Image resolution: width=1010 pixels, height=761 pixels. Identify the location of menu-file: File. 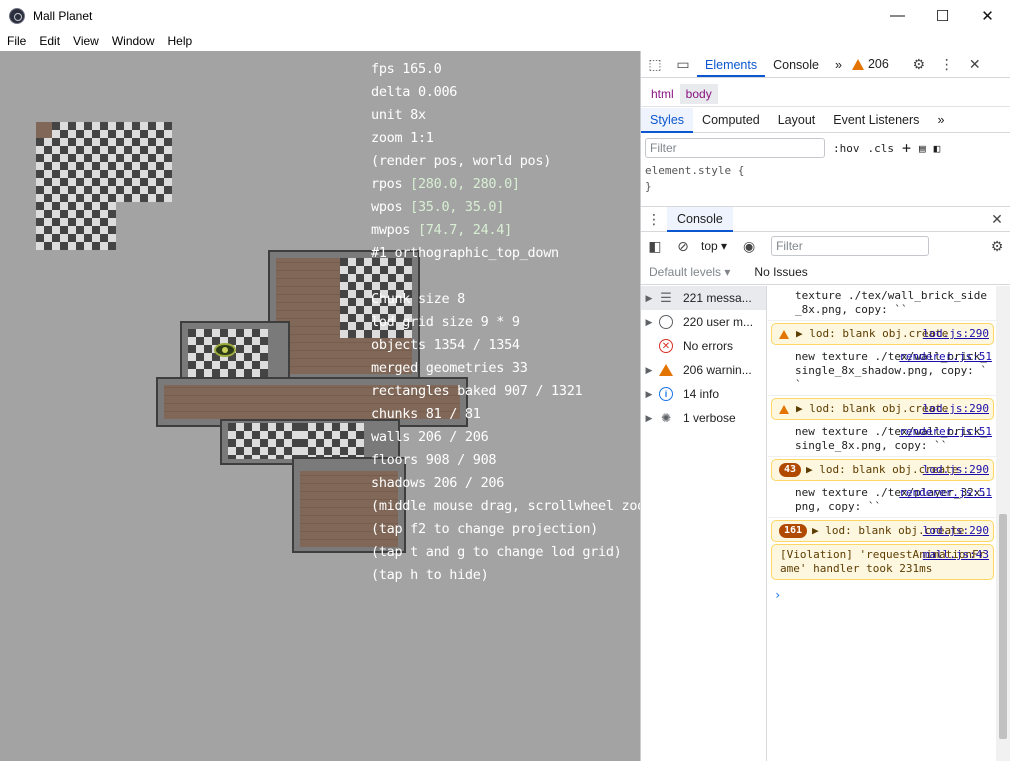
(16, 41).